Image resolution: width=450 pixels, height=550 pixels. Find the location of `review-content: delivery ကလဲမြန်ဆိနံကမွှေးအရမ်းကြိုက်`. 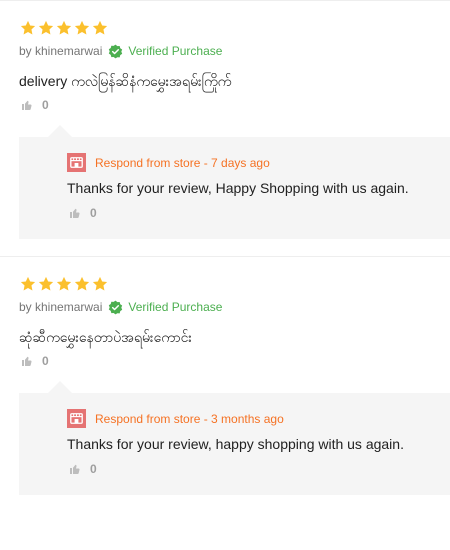

review-content: delivery ကလဲမြန်ဆိနံကမွှေးအရမ်းကြိုက် is located at coordinates (125, 81).